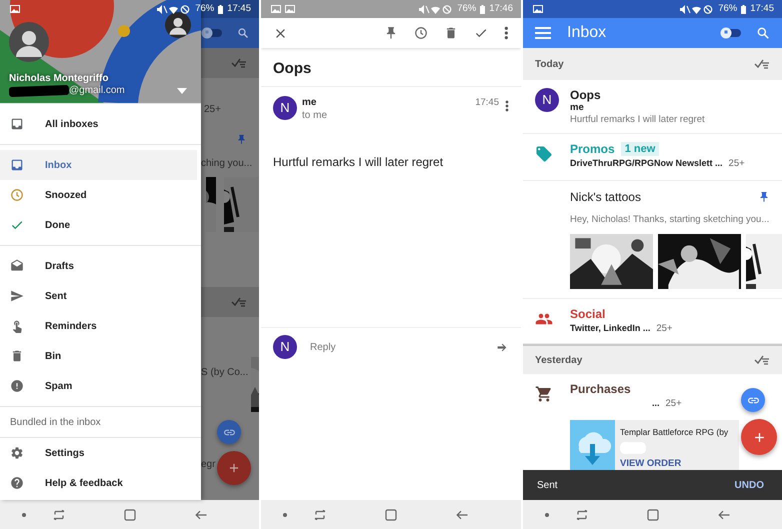  I want to click on inbox-icon, so click(17, 165).